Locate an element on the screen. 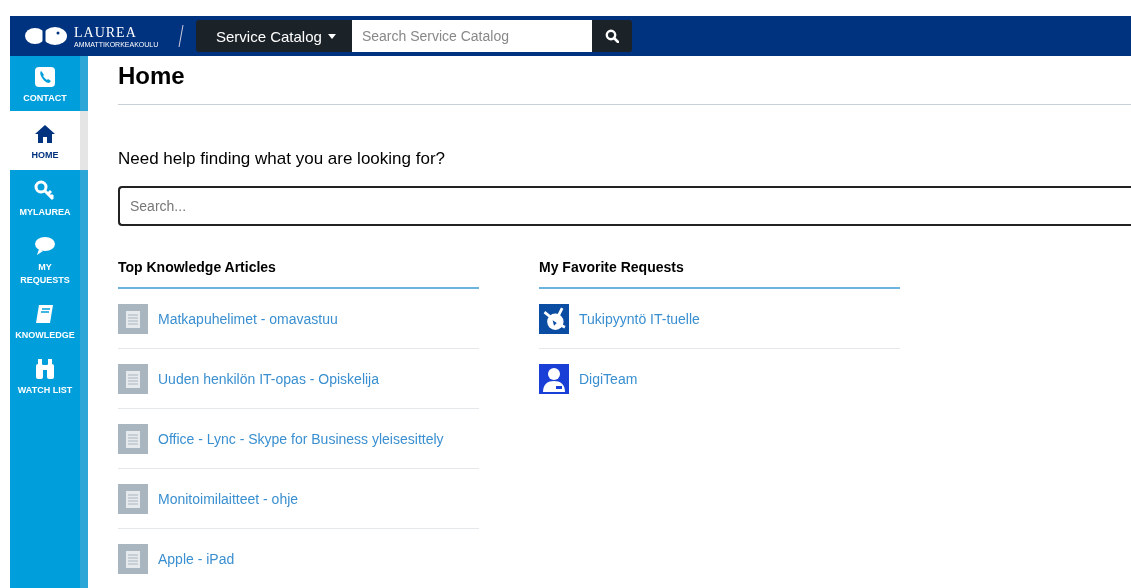 The image size is (1131, 588). sidebar-item: MYLAUREA is located at coordinates (45, 197).